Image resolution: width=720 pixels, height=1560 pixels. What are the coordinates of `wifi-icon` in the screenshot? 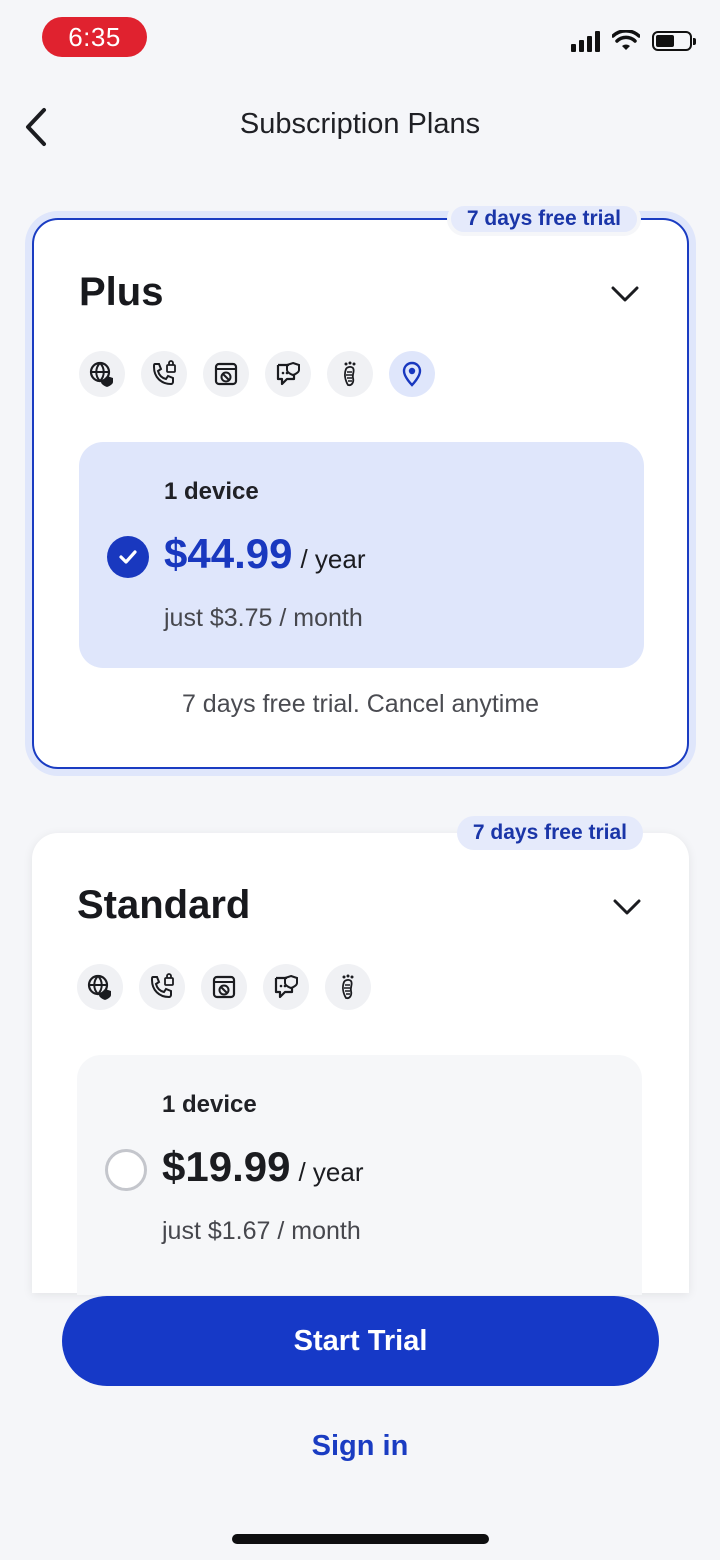 It's located at (626, 40).